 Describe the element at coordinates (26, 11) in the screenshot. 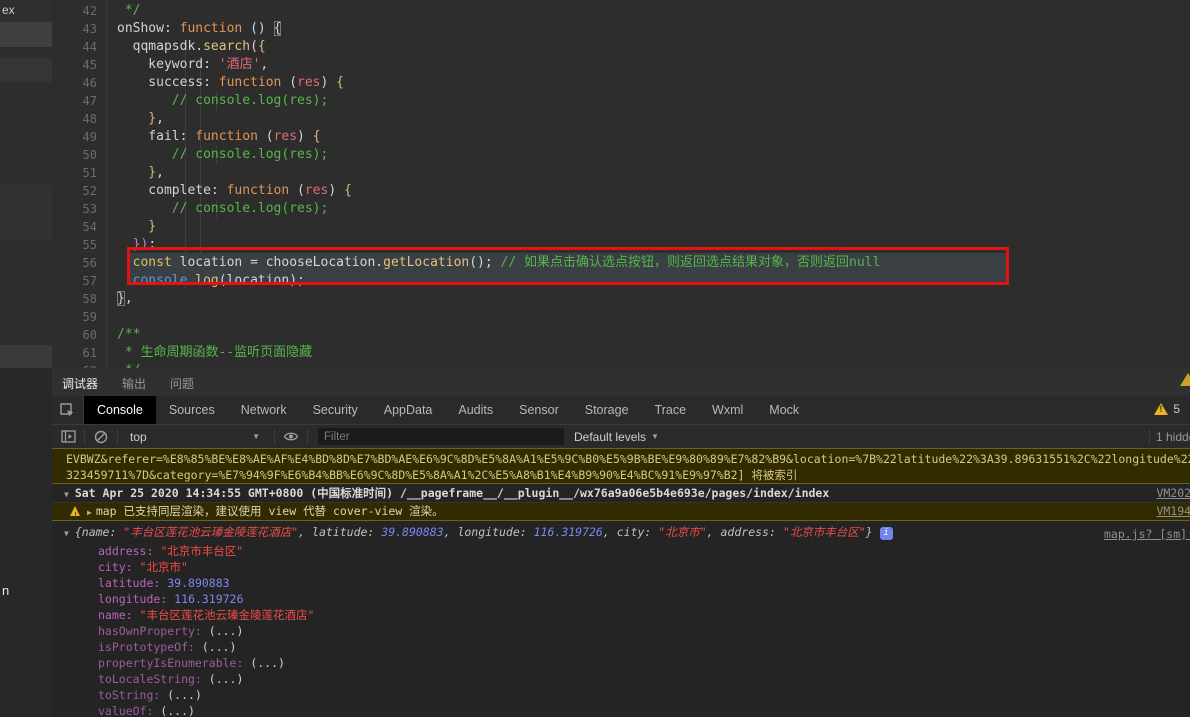

I see `sidebar-item: ex` at that location.